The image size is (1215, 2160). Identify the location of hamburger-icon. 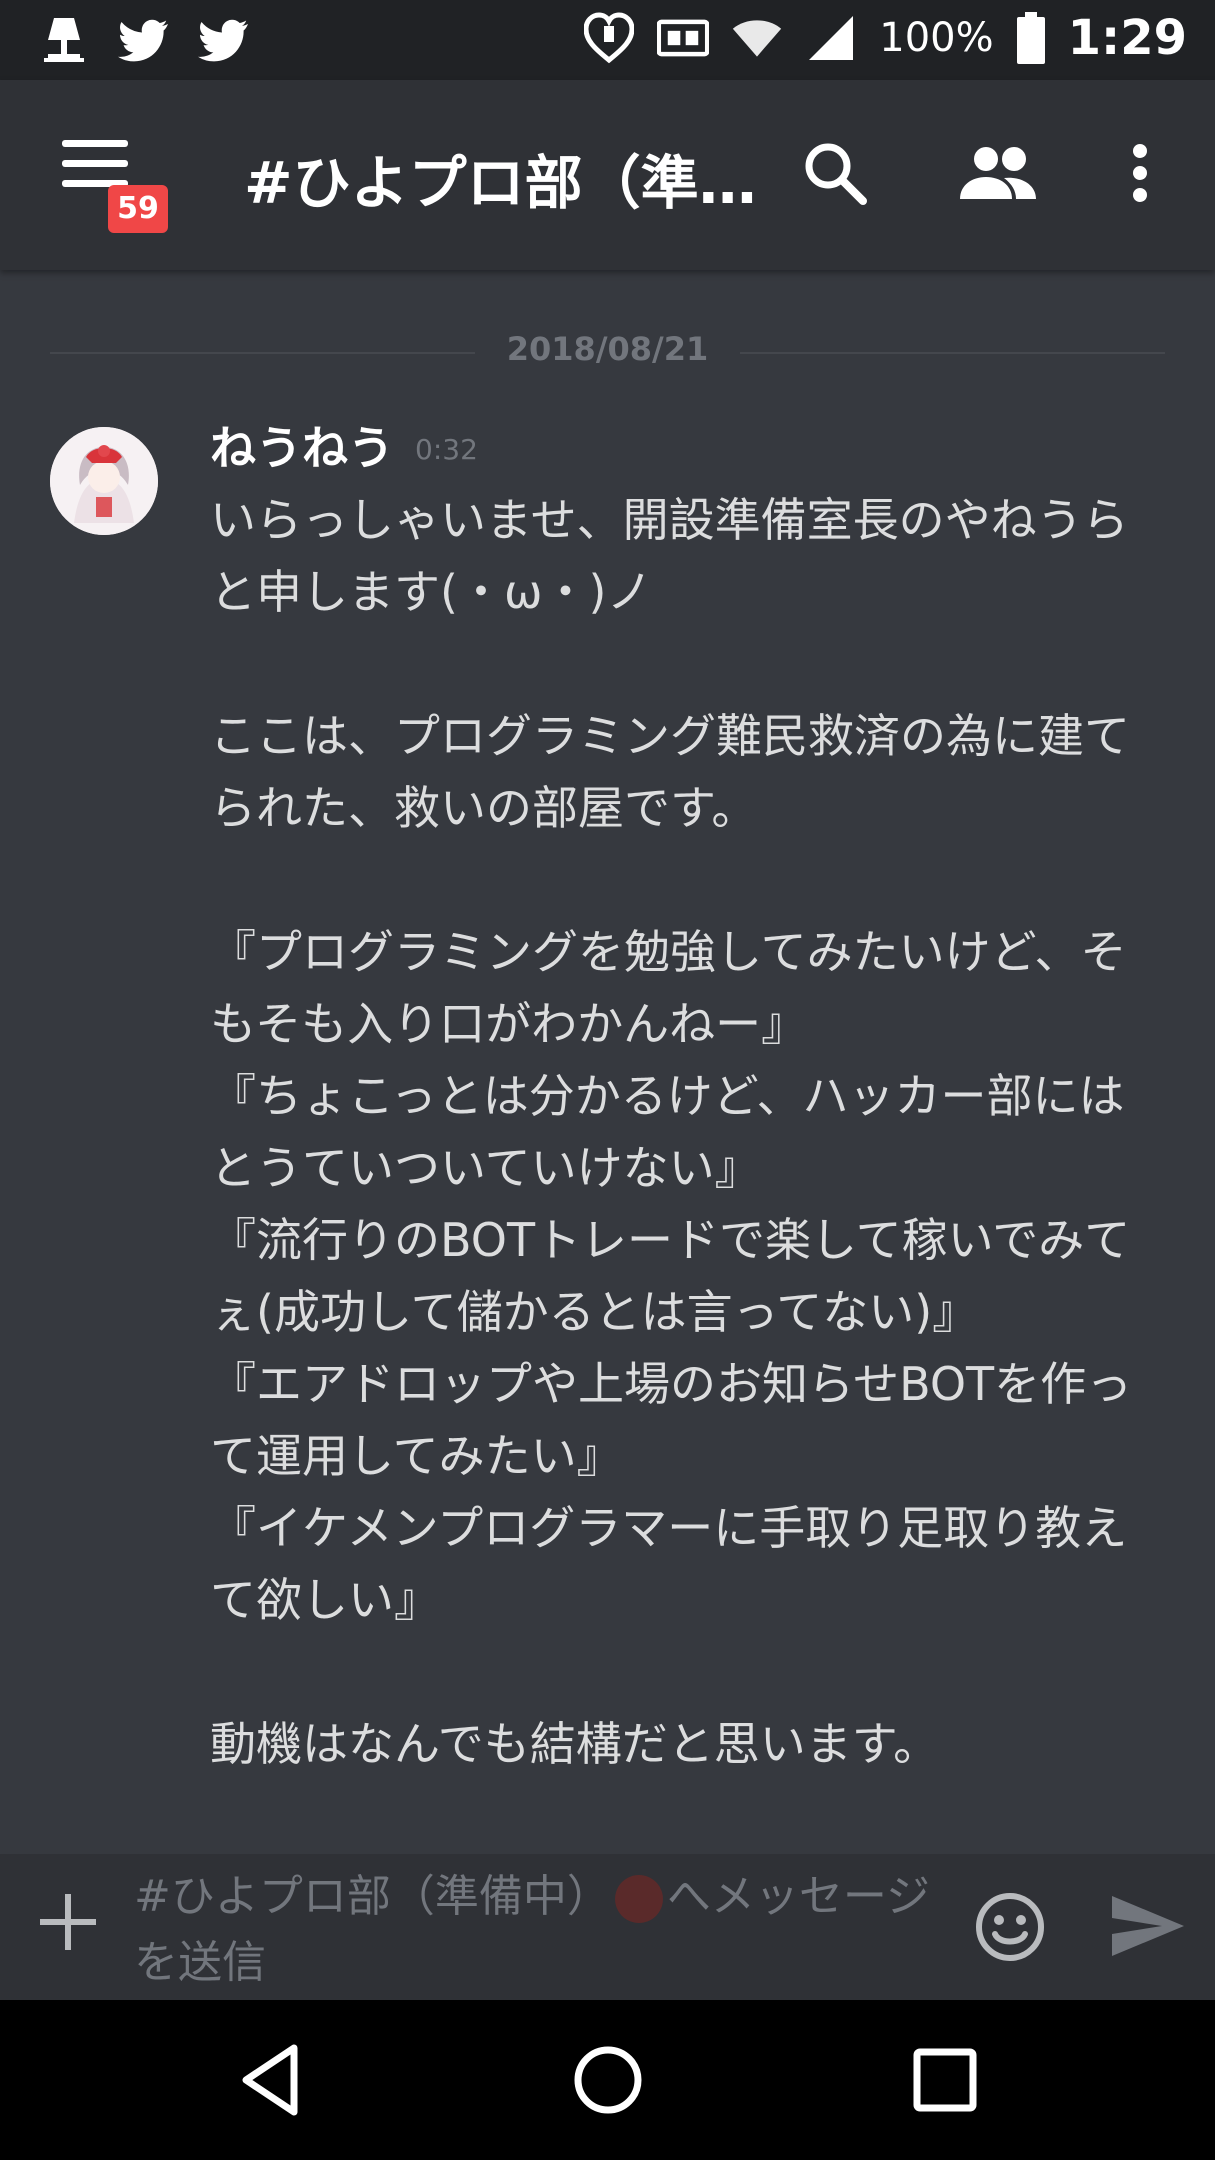
(95, 143).